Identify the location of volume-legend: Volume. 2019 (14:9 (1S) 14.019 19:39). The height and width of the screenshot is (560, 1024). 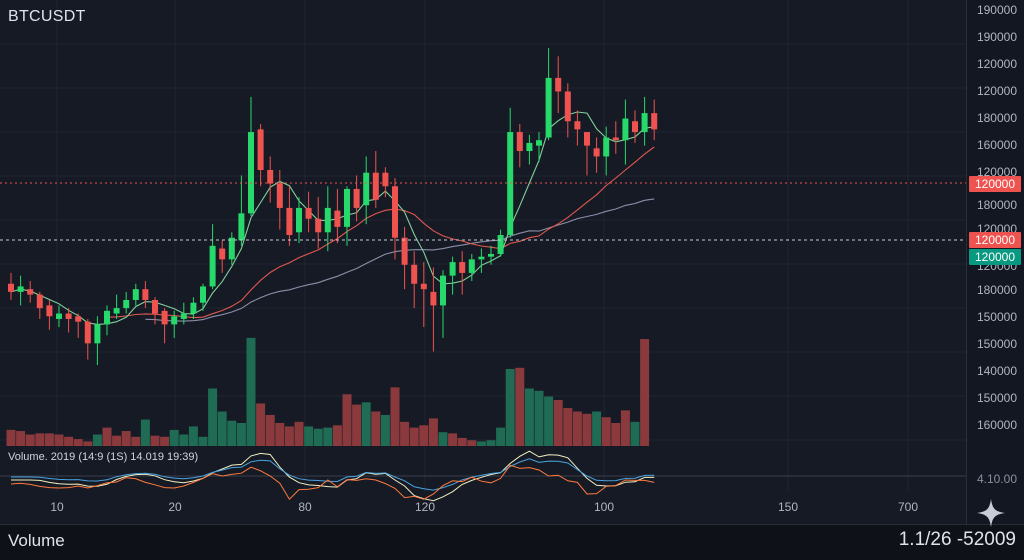
(103, 457).